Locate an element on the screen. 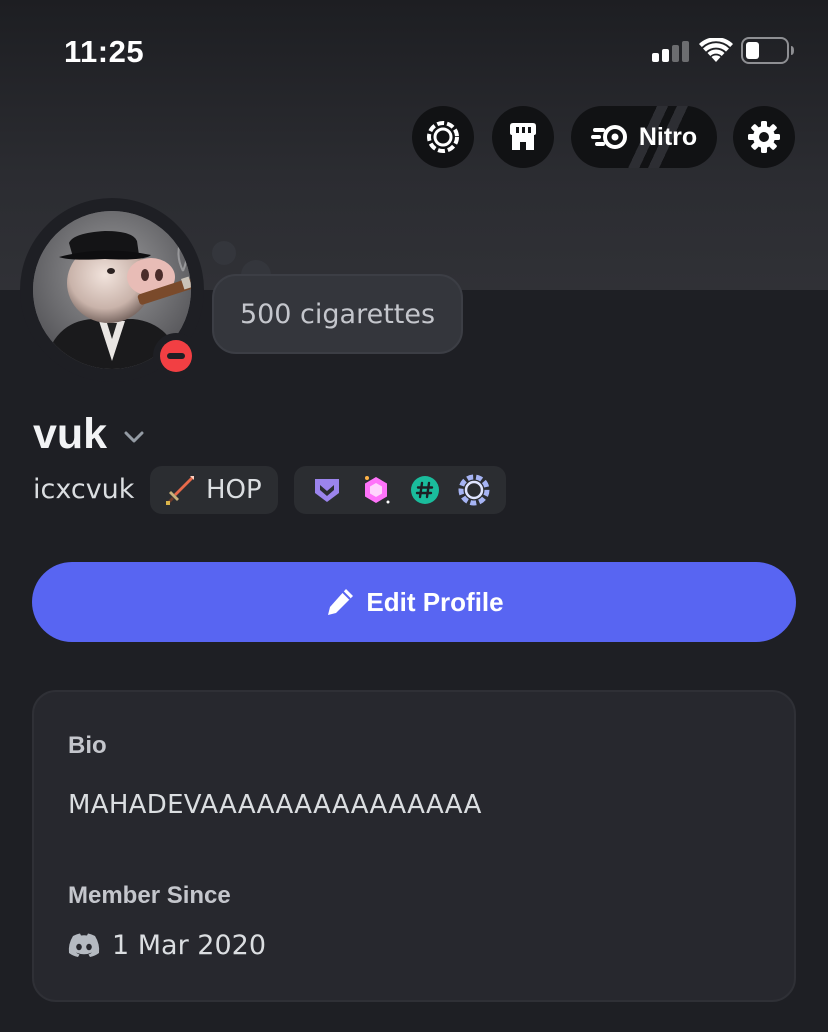  gear-icon is located at coordinates (764, 137).